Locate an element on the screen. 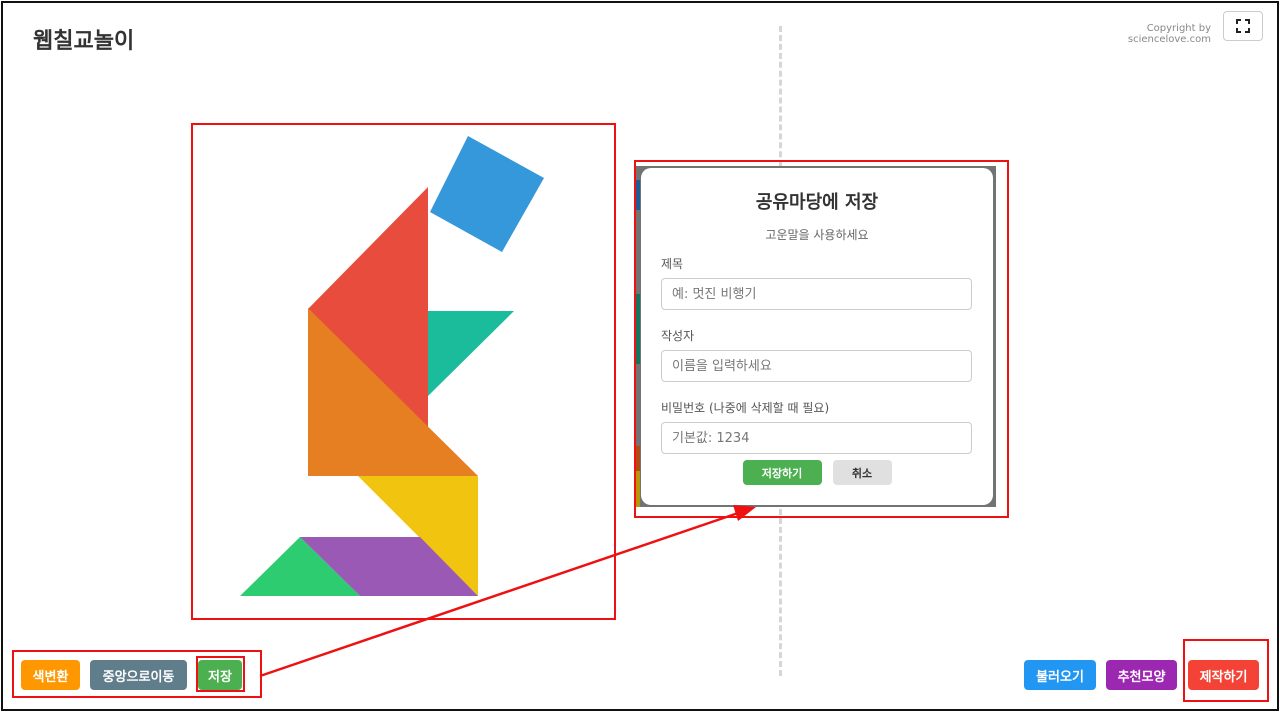  recommend-shape-button: 추천모양 is located at coordinates (1141, 675).